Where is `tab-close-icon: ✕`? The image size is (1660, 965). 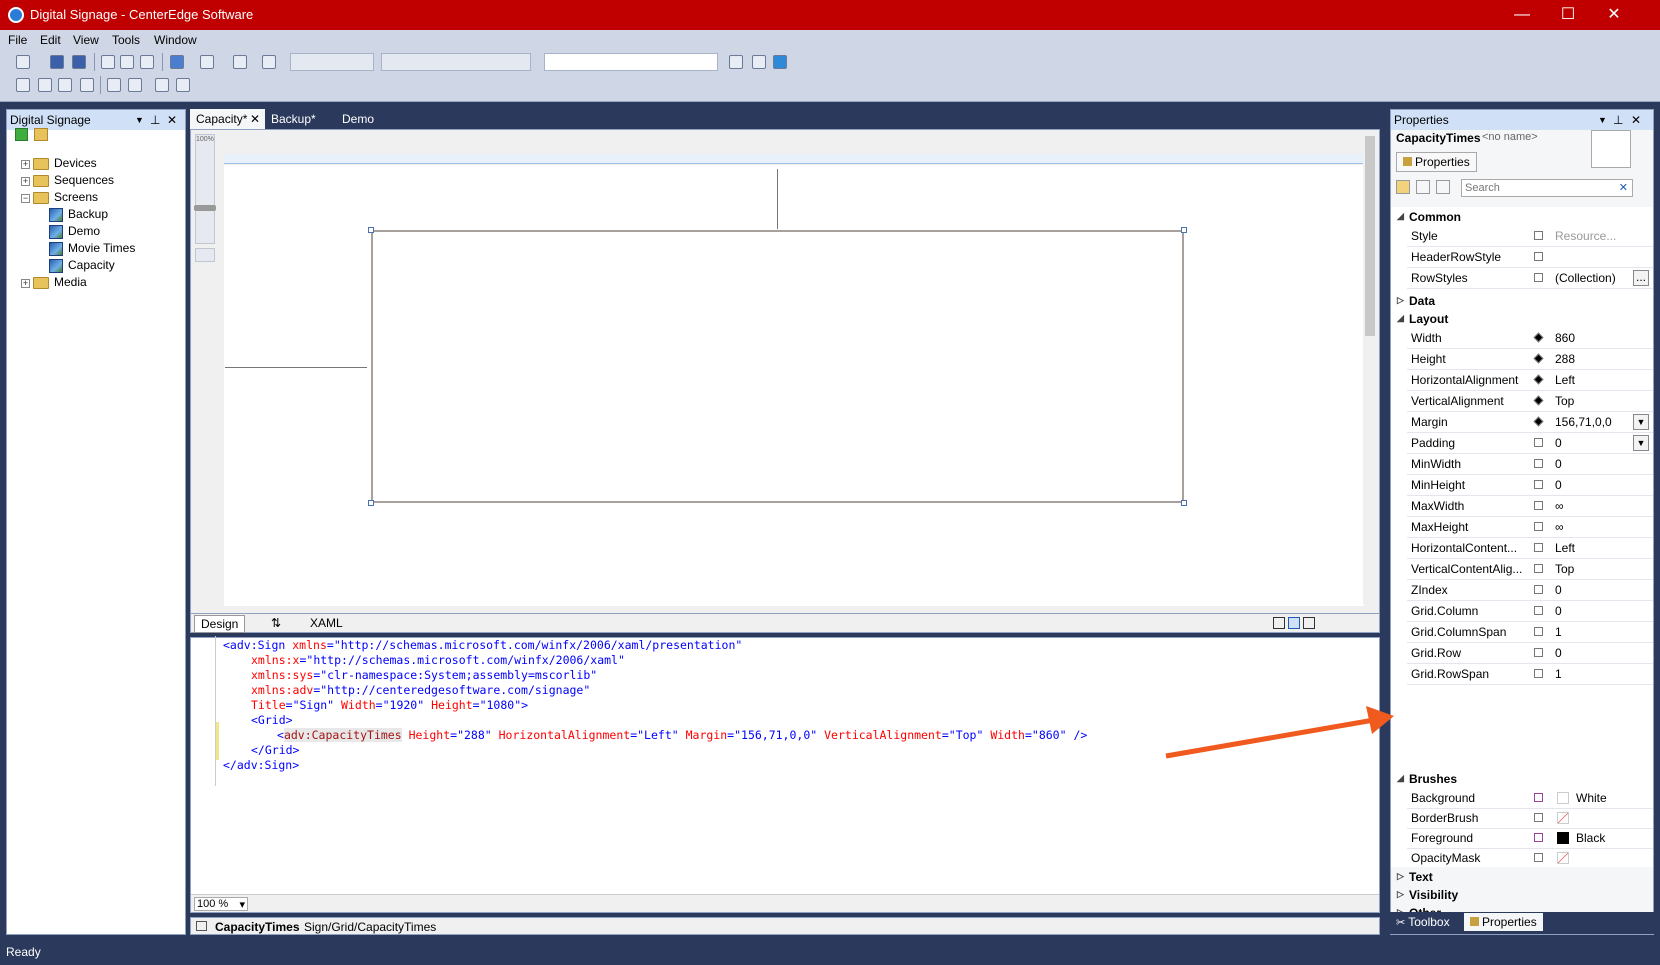
tab-close-icon: ✕ is located at coordinates (255, 119).